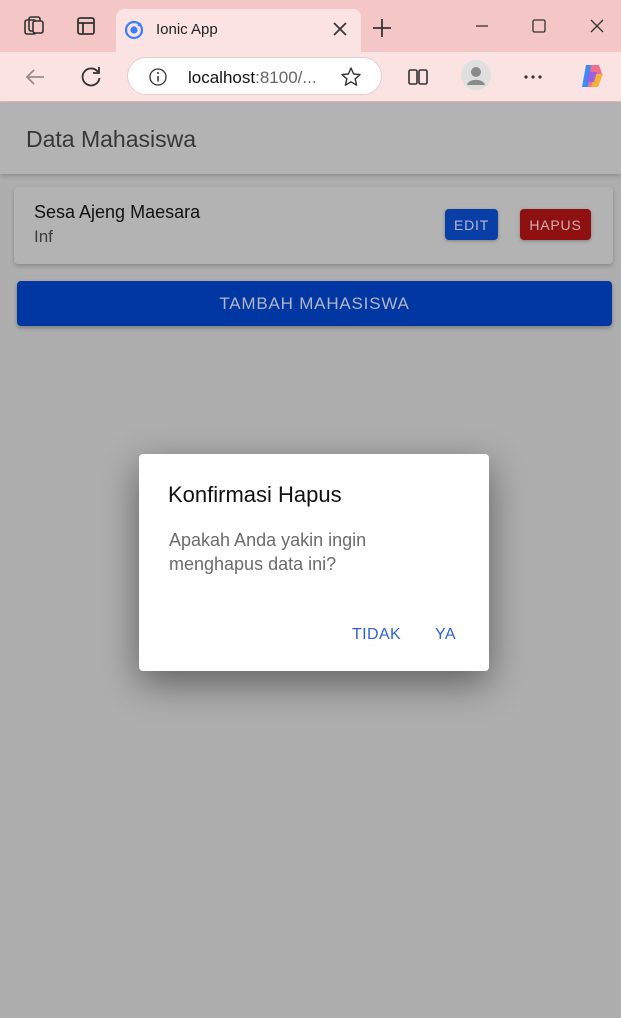 The width and height of the screenshot is (621, 1018). What do you see at coordinates (482, 26) in the screenshot?
I see `minimize-icon` at bounding box center [482, 26].